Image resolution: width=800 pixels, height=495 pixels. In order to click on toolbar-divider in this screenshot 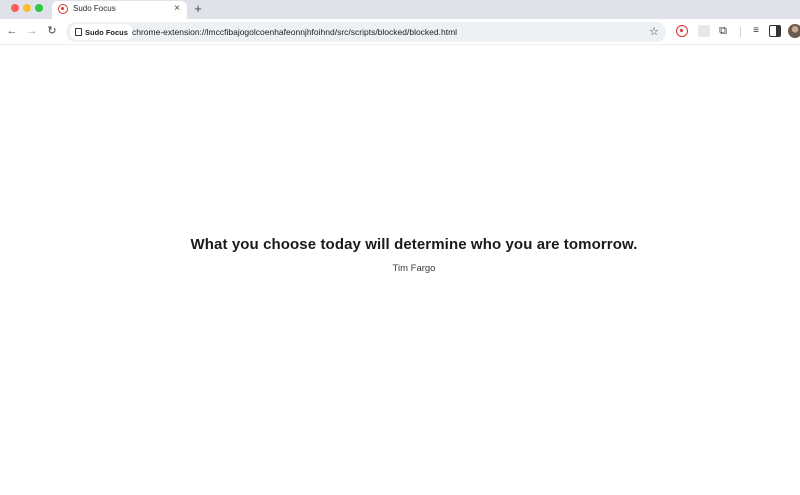, I will do `click(740, 32)`.